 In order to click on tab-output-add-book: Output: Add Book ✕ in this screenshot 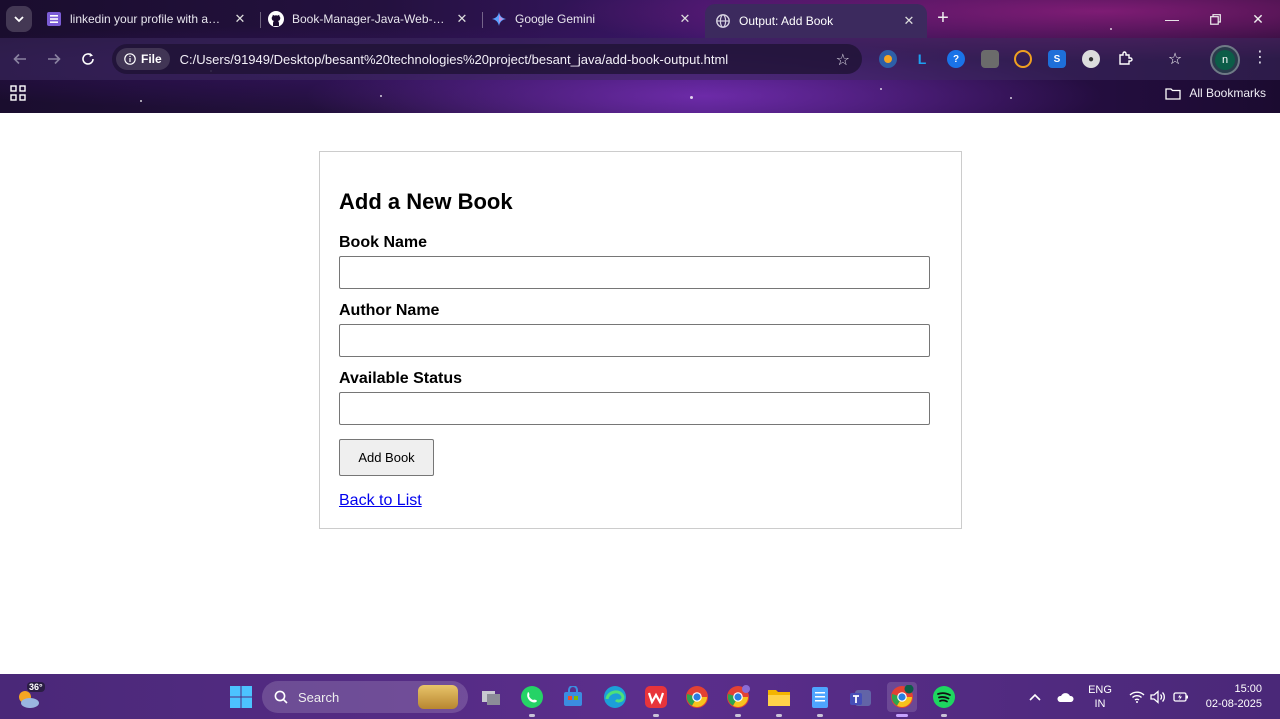, I will do `click(816, 21)`.